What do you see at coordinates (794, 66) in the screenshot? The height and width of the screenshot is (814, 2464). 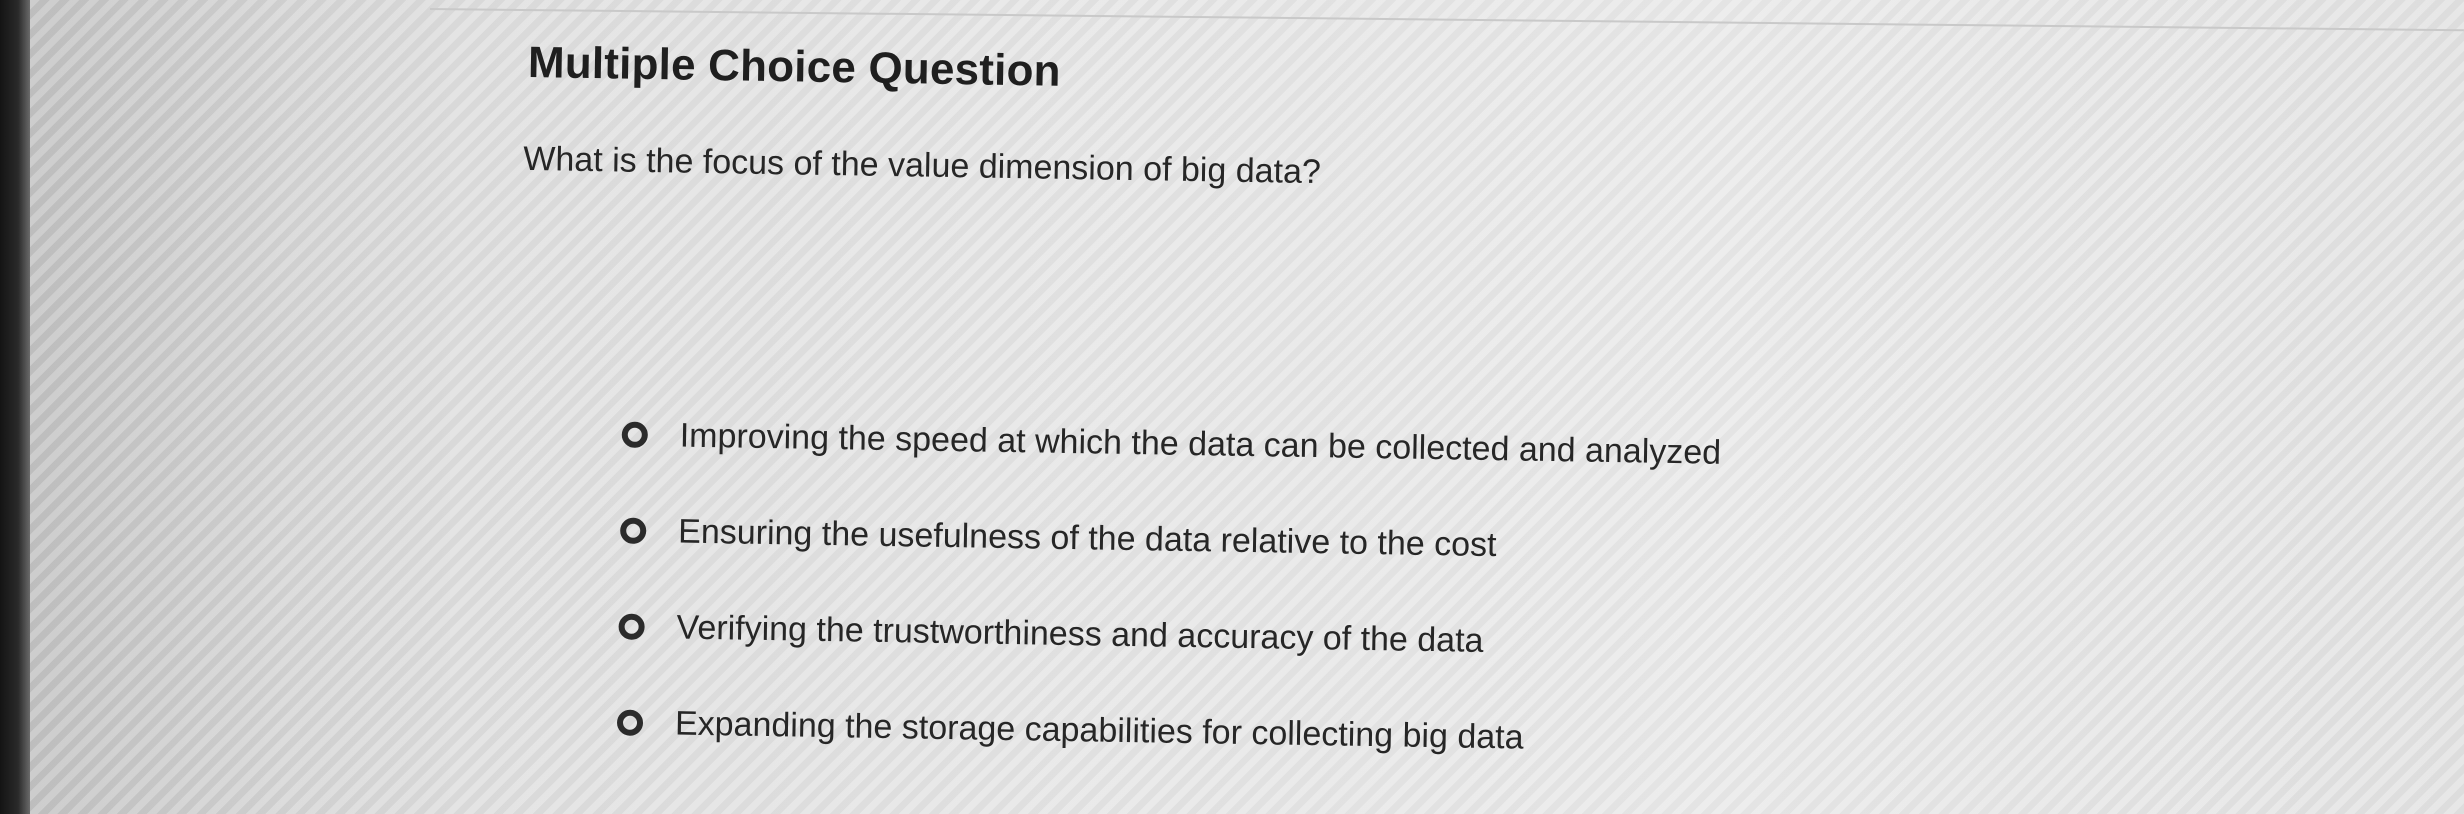 I see `question-heading: Multiple Choice Question` at bounding box center [794, 66].